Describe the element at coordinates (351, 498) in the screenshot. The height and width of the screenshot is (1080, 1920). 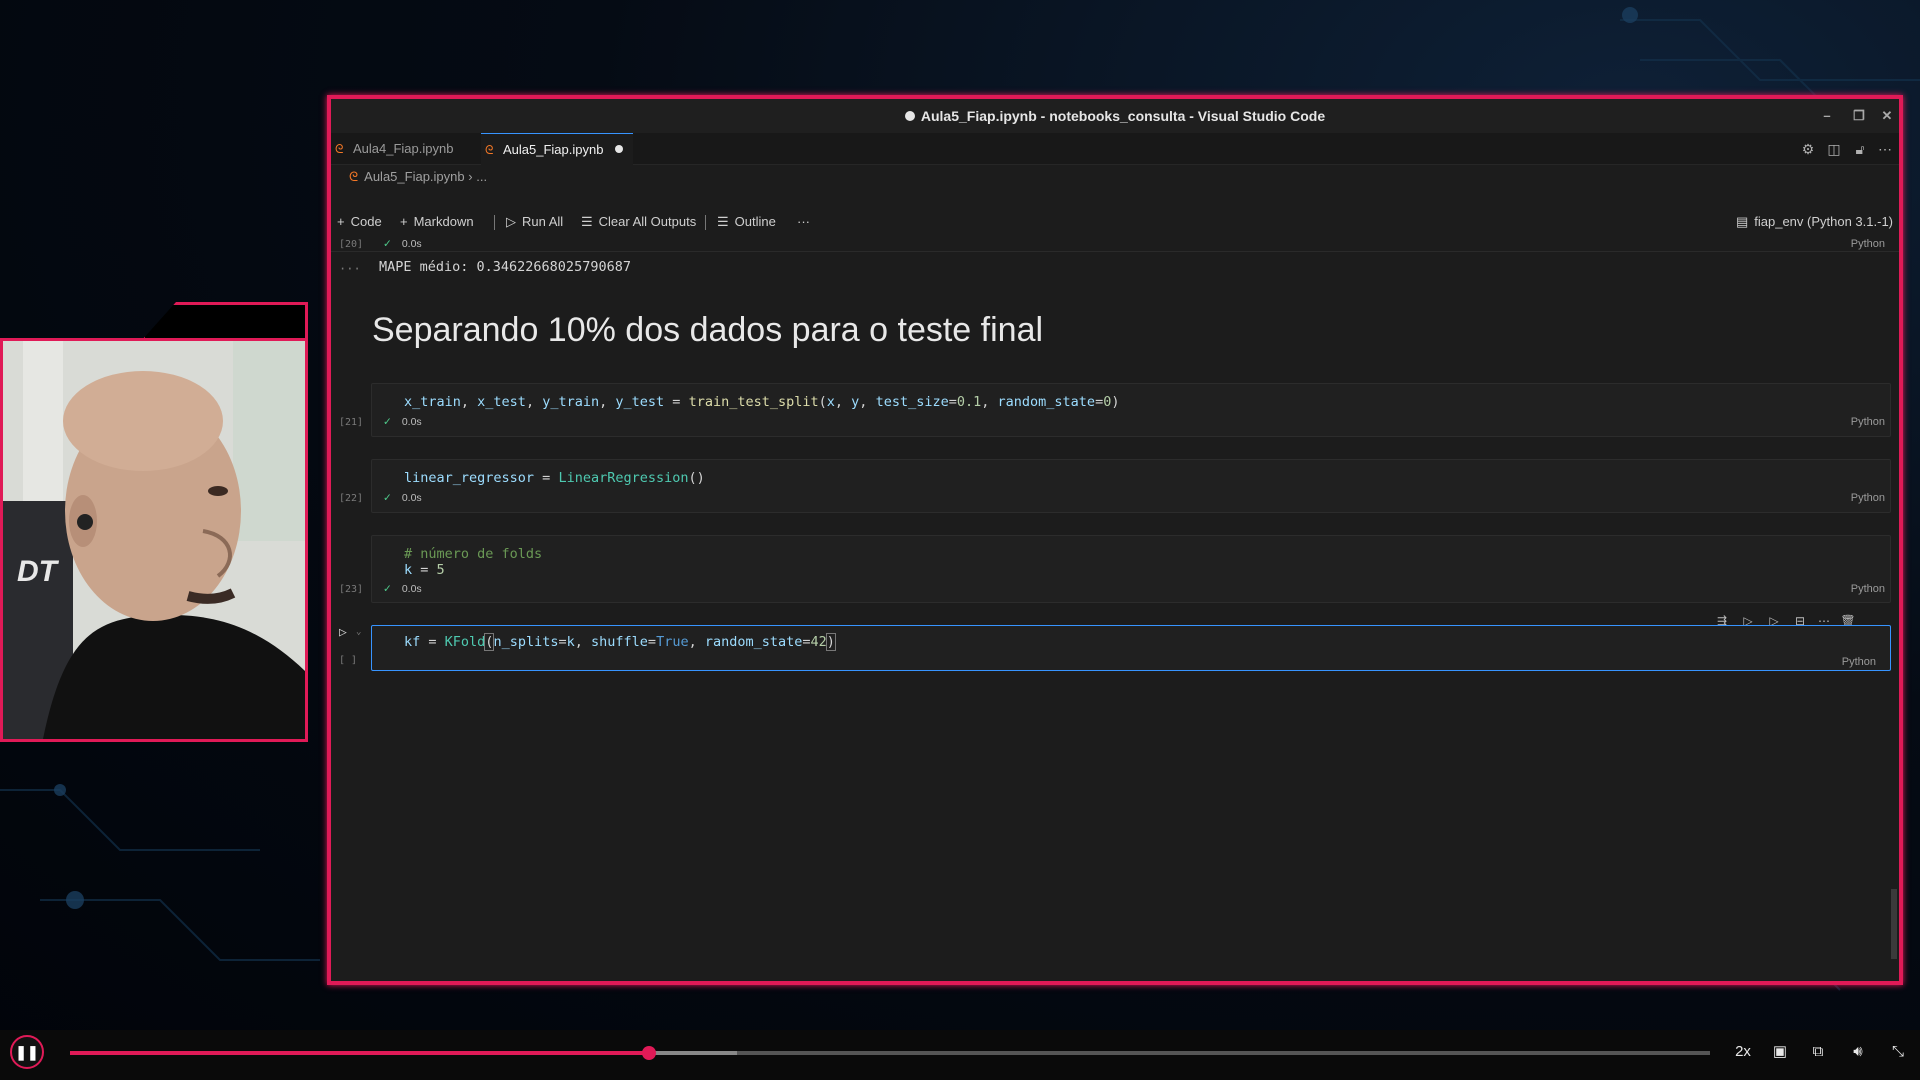
I see `exec-count: [22]` at that location.